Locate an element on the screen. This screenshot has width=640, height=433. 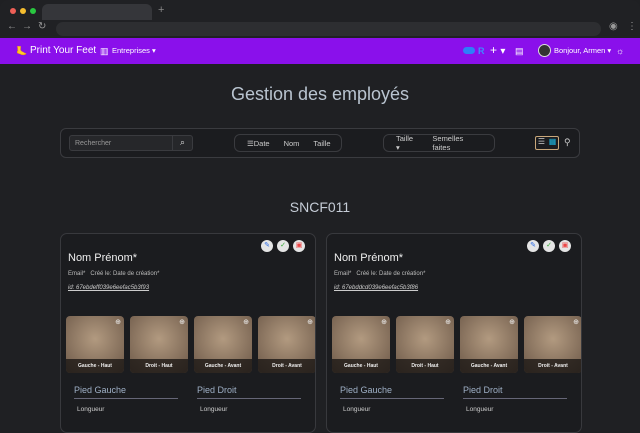
insoles-filter-button: Semelles faites is located at coordinates (457, 143).